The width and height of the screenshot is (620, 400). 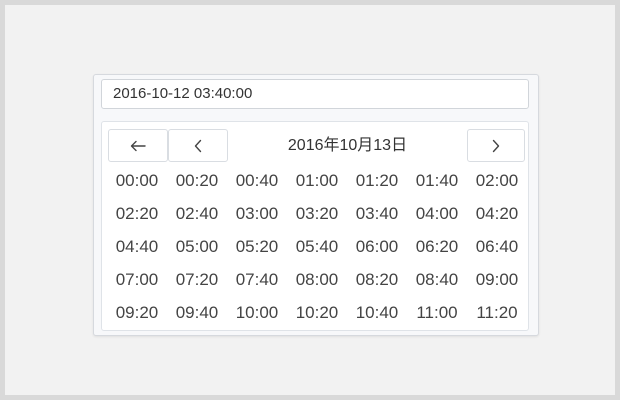 I want to click on next-day-button, so click(x=496, y=145).